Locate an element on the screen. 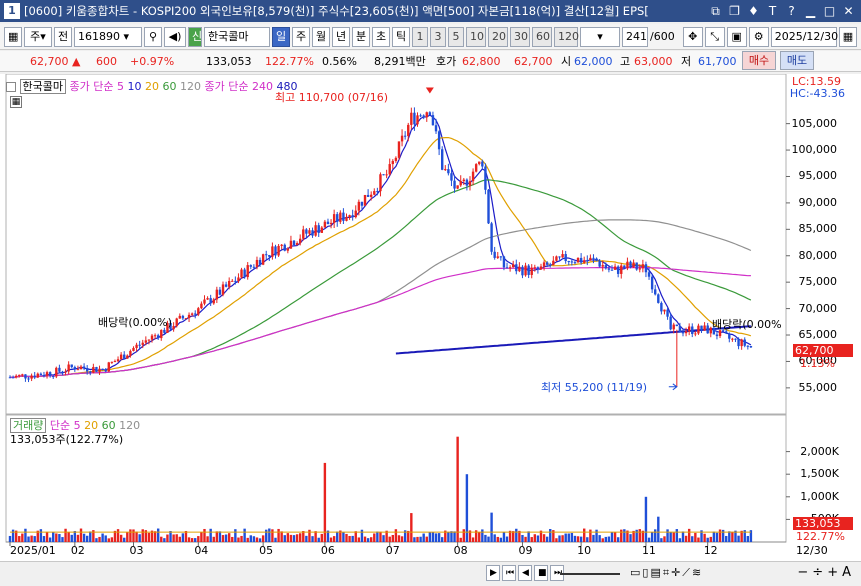  view-single-icon: ▭ is located at coordinates (635, 573).